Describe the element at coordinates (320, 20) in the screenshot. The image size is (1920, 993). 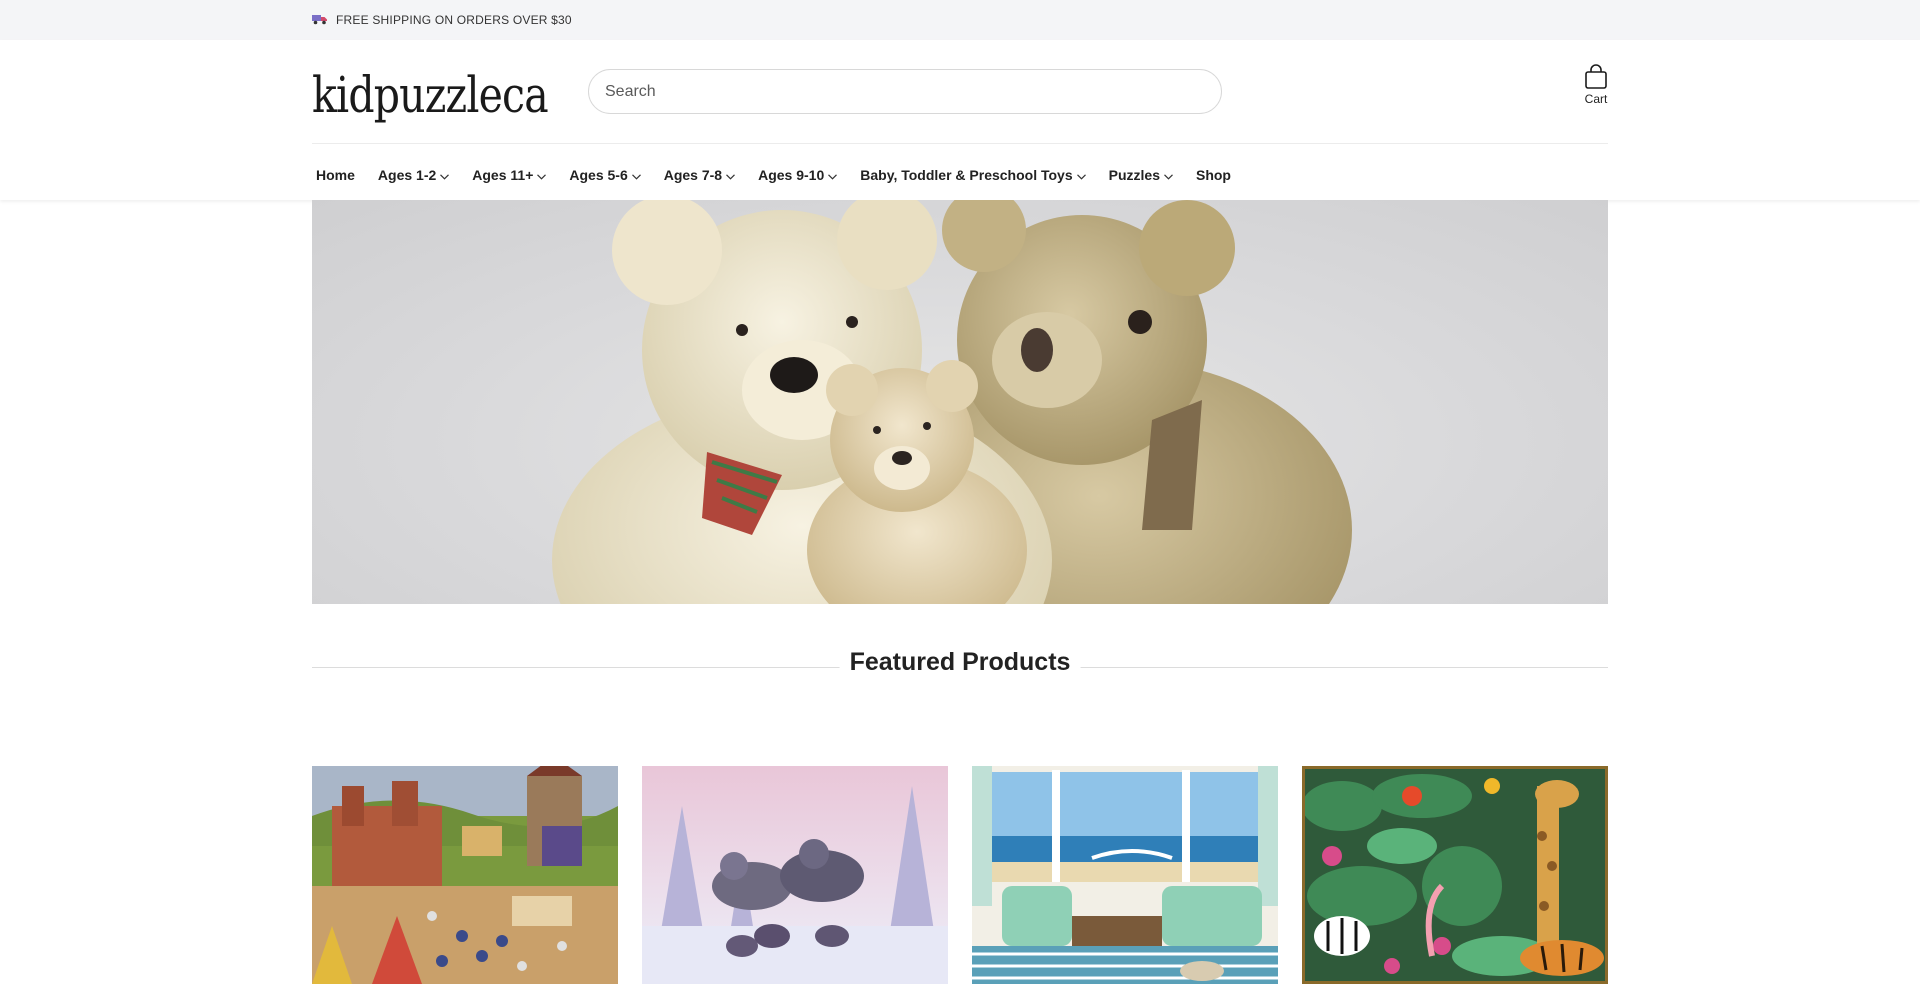
I see `truck-icon` at that location.